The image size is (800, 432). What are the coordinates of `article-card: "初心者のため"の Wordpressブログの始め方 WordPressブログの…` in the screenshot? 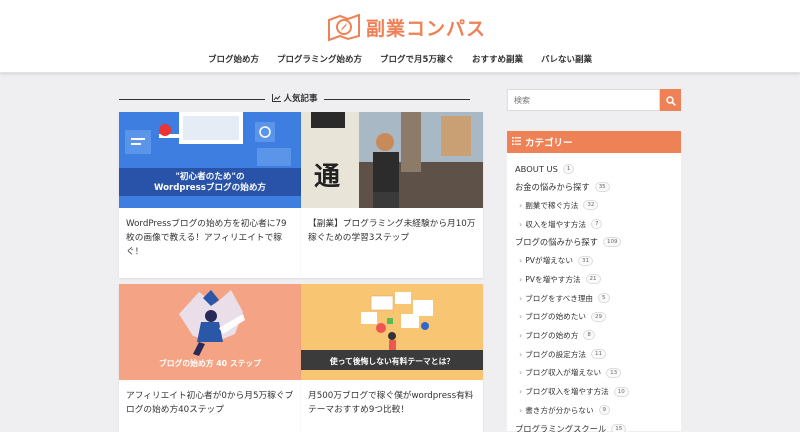 It's located at (210, 195).